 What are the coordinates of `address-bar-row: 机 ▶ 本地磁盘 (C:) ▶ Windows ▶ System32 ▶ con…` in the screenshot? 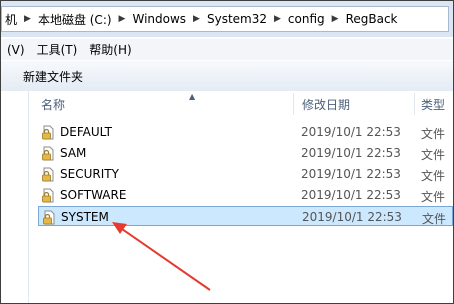 It's located at (227, 19).